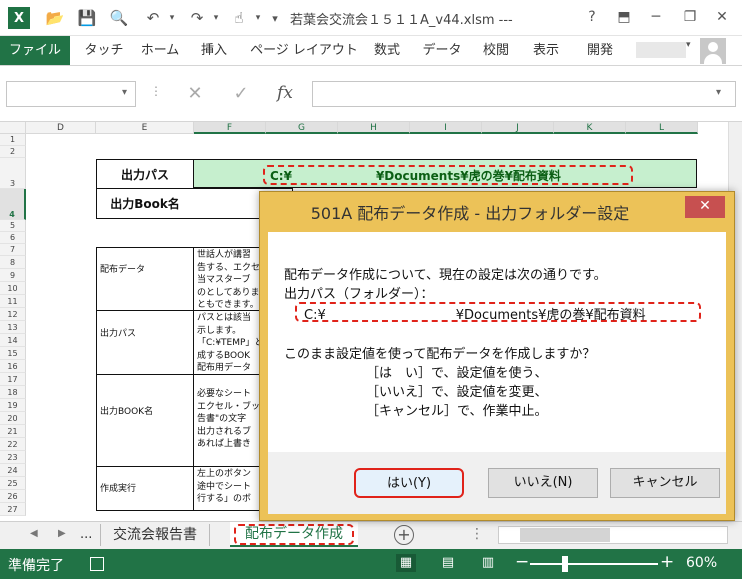 The image size is (742, 579). I want to click on preview-icon: 🔍, so click(119, 18).